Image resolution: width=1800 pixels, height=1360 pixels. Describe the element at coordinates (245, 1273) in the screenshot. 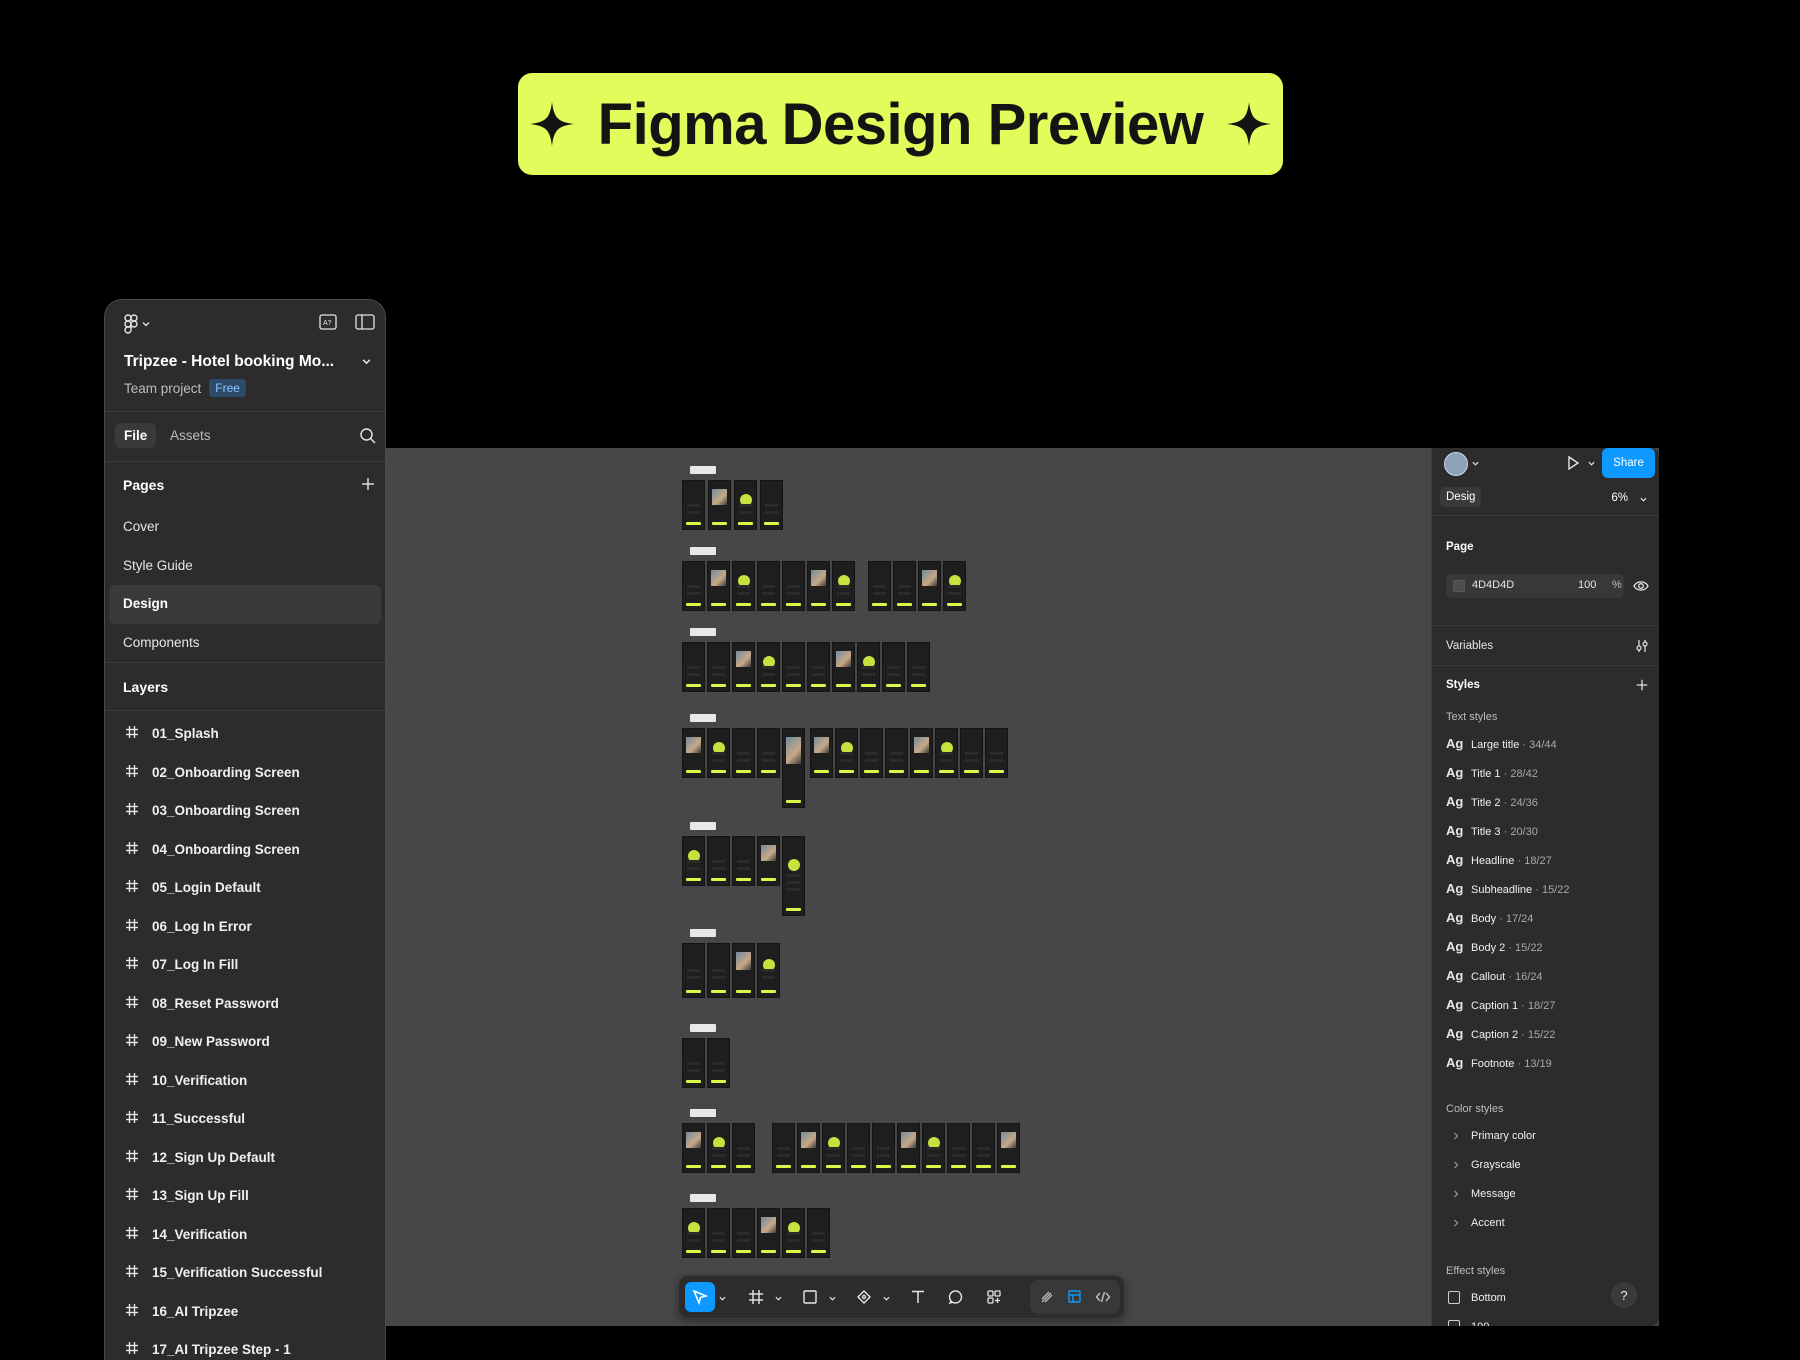

I see `layer-item: 15_Verification Successful` at that location.